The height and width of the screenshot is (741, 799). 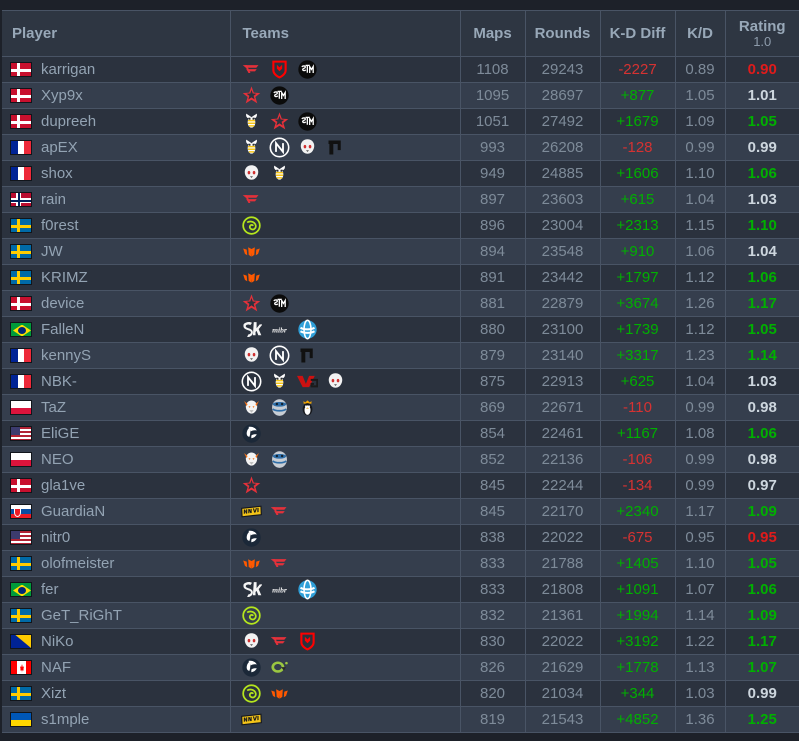 What do you see at coordinates (399, 173) in the screenshot?
I see `table-row: shox 949 24885 +1606 1.10 1.06` at bounding box center [399, 173].